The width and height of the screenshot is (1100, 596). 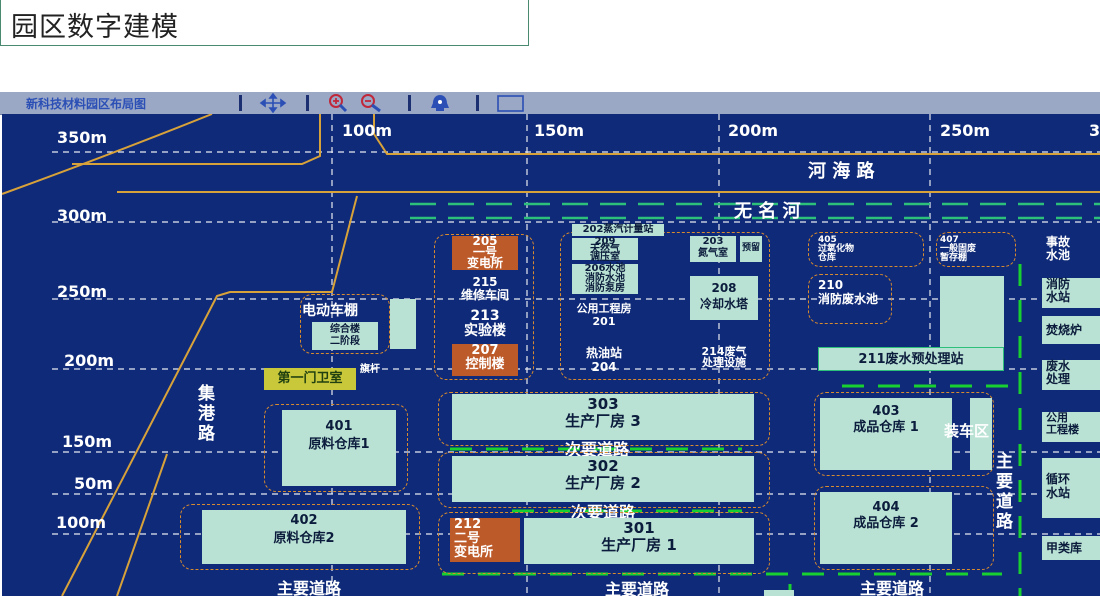 What do you see at coordinates (81, 522) in the screenshot?
I see `y-tick-label: 100m` at bounding box center [81, 522].